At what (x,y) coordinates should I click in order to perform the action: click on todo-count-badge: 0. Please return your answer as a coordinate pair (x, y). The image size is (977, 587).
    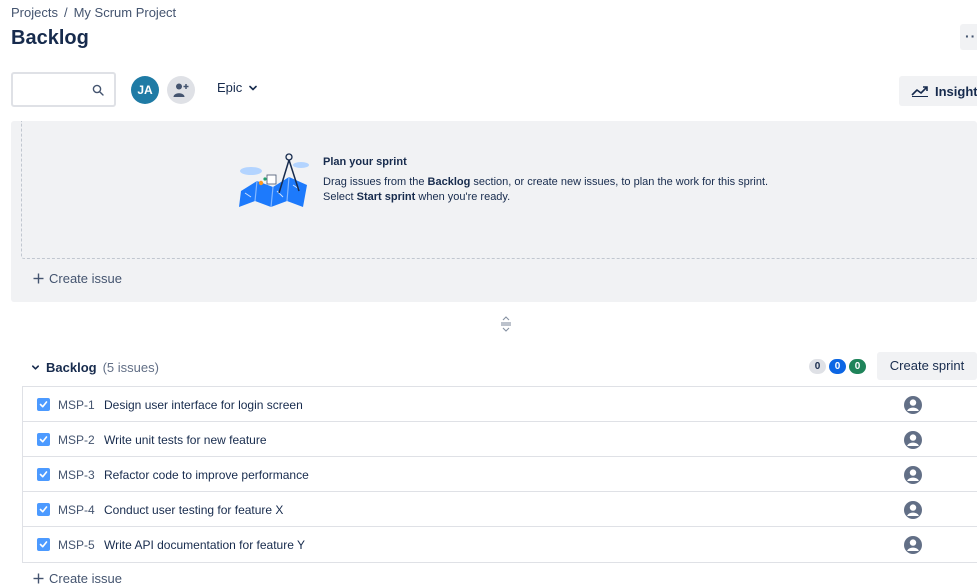
    Looking at the image, I should click on (817, 366).